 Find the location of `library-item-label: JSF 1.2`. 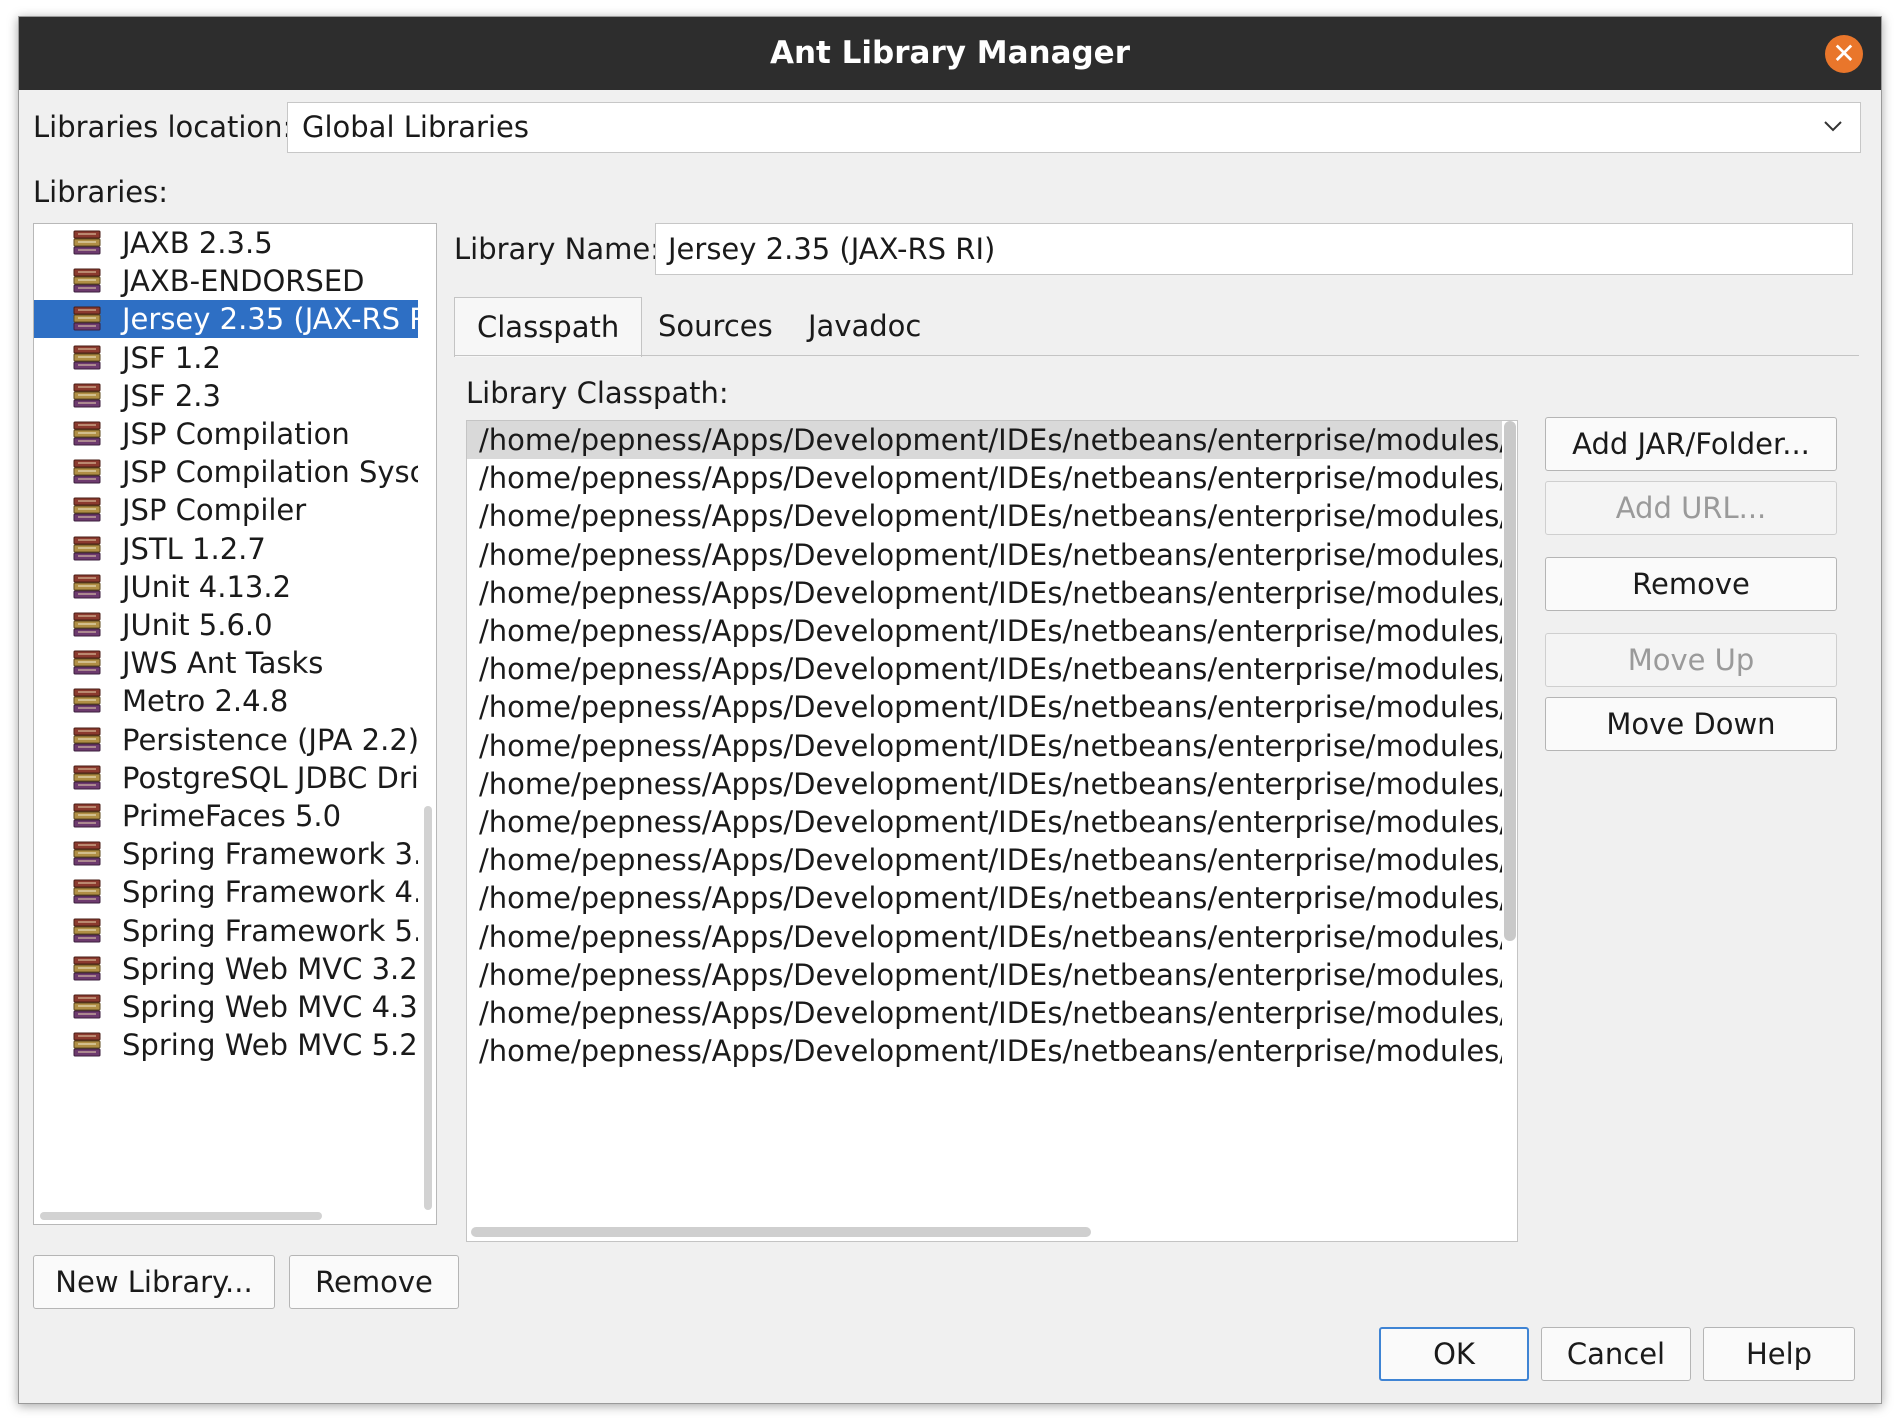

library-item-label: JSF 1.2 is located at coordinates (171, 357).